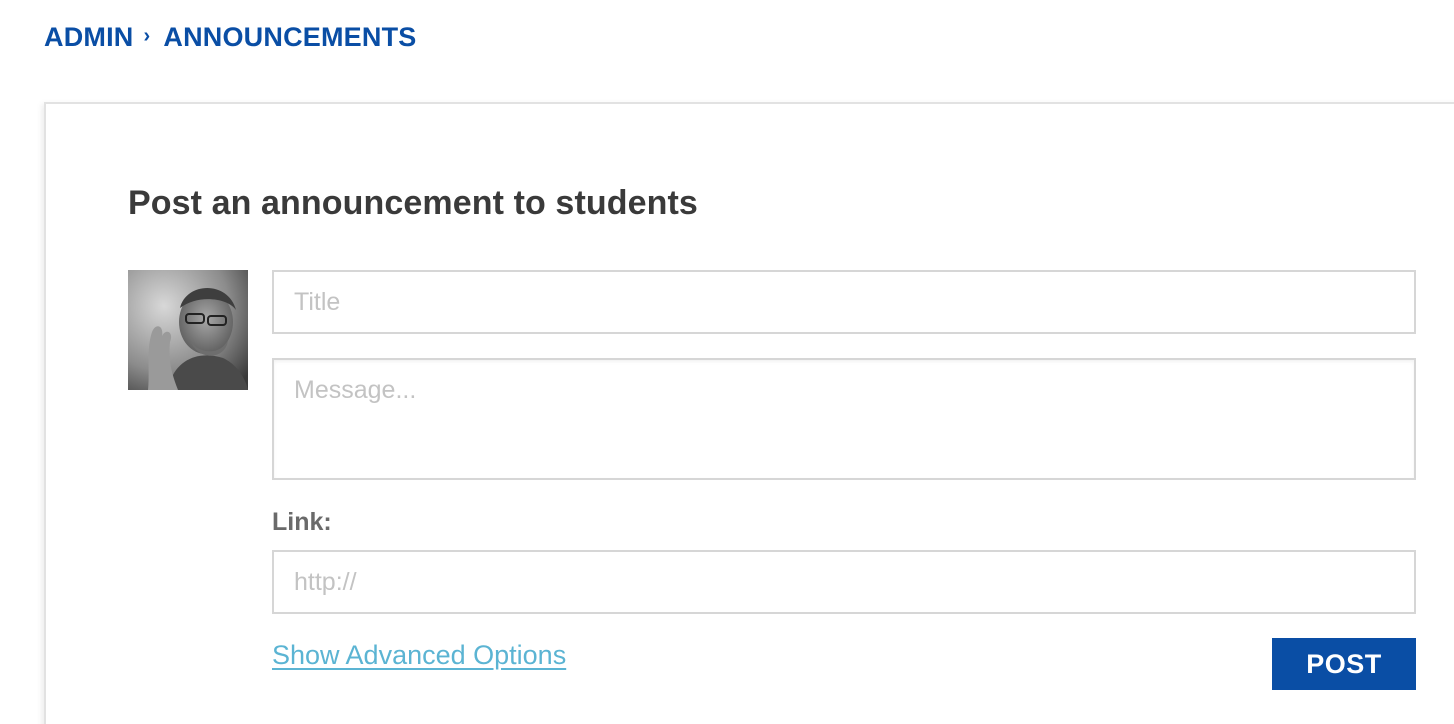 Image resolution: width=1454 pixels, height=724 pixels. I want to click on breadcrumb-announcements-link: ANNOUNCEMENTS, so click(289, 37).